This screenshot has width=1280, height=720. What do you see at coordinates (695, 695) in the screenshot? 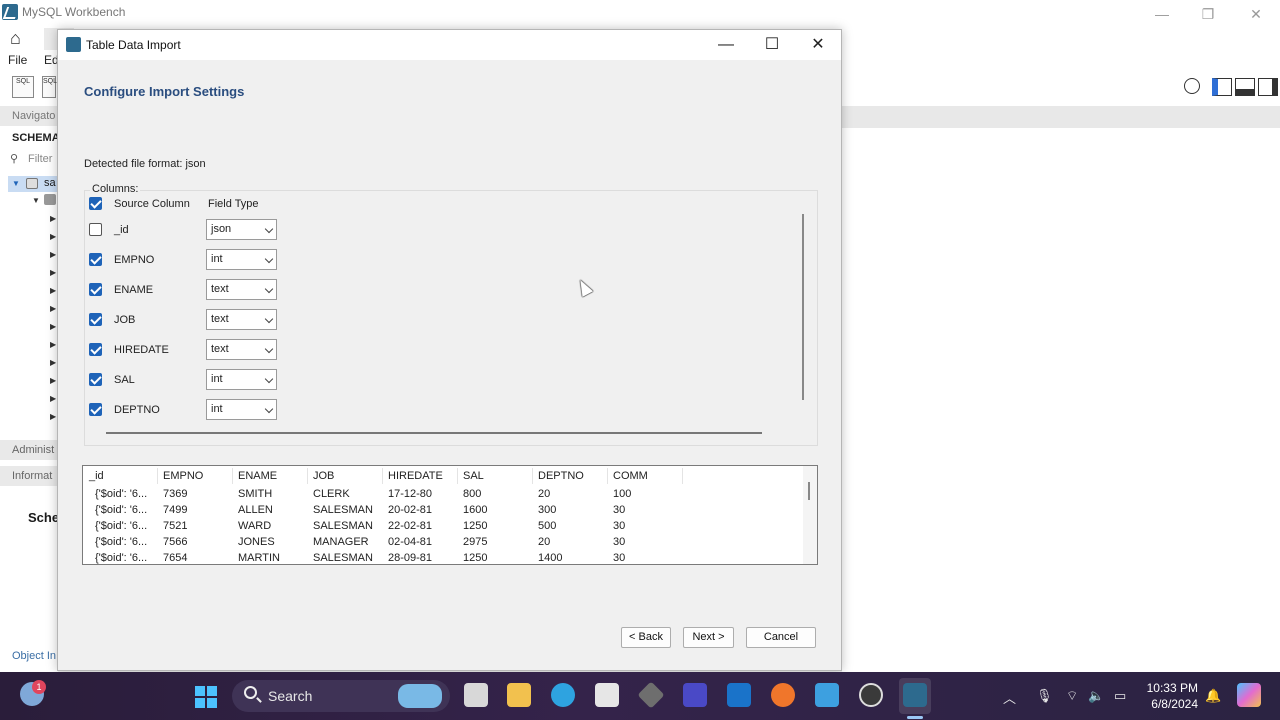
I see `visual-studio-icon` at bounding box center [695, 695].